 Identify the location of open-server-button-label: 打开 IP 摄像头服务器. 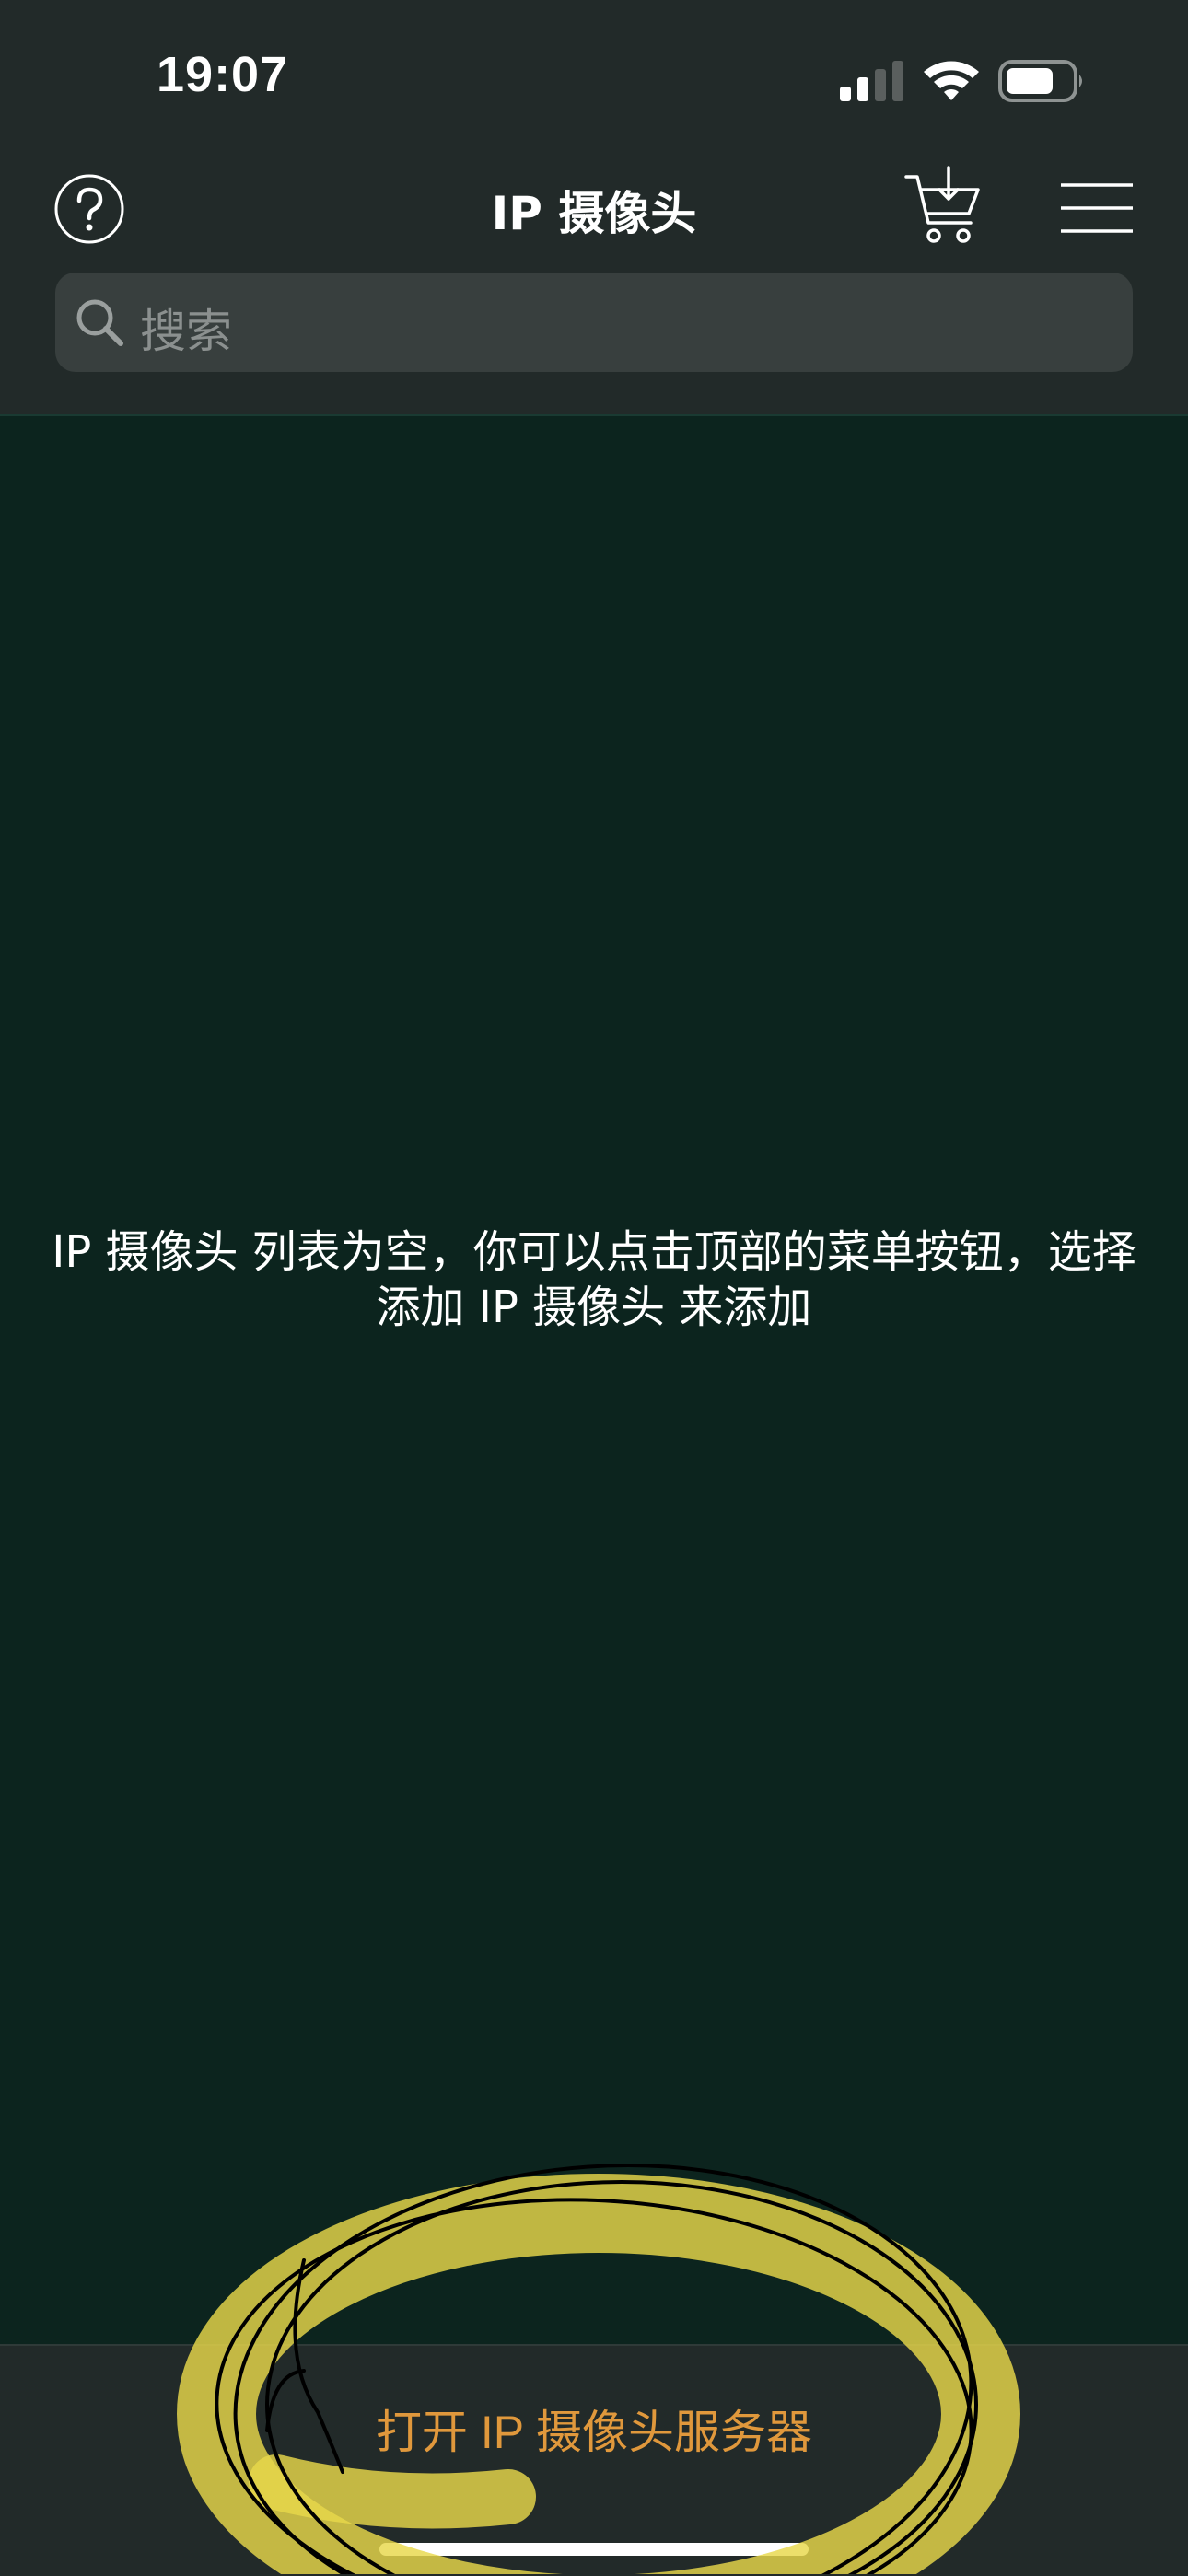
(594, 2432).